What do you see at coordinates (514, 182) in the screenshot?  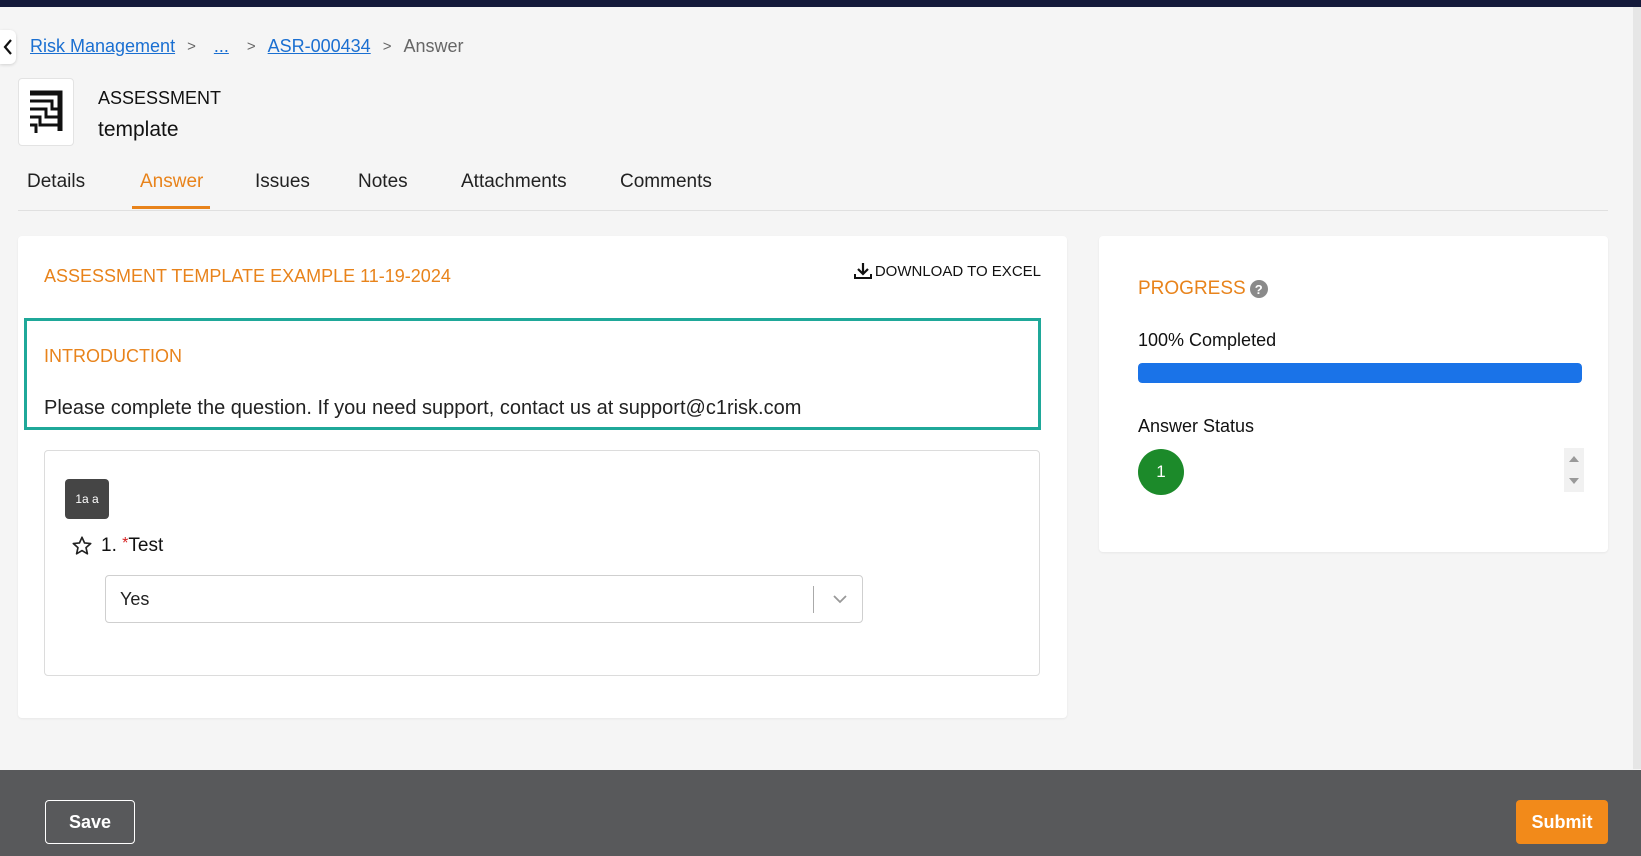 I see `tab-attachments: Attachments` at bounding box center [514, 182].